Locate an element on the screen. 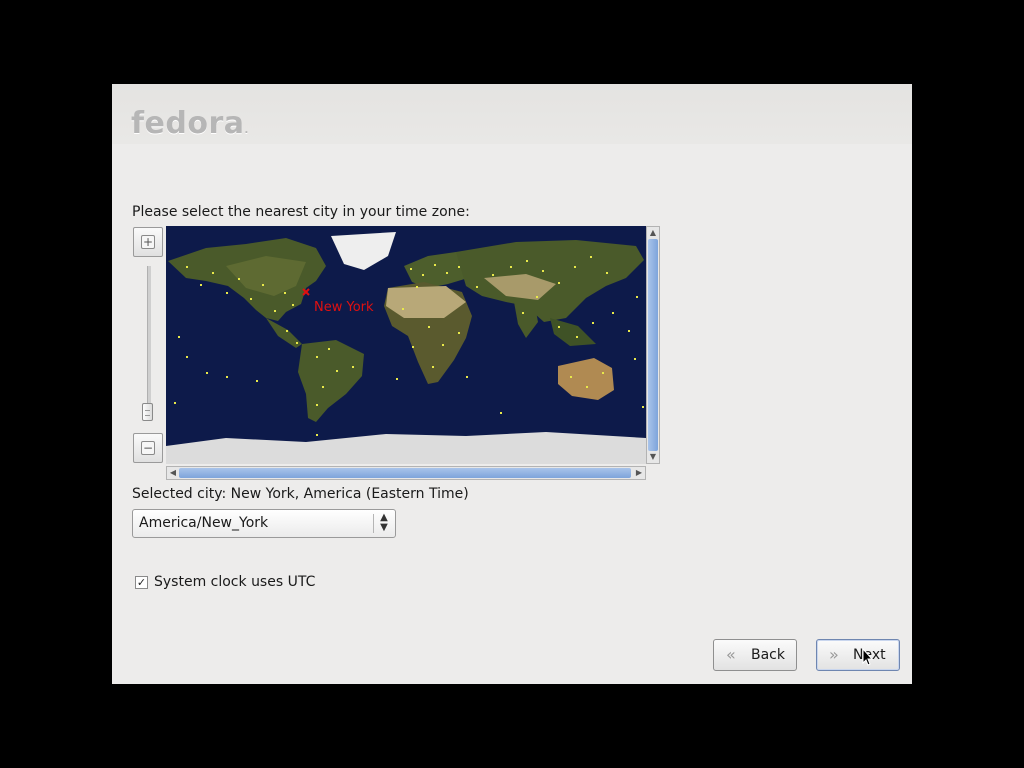 This screenshot has height=768, width=1024. zoom-slider-handle is located at coordinates (147, 412).